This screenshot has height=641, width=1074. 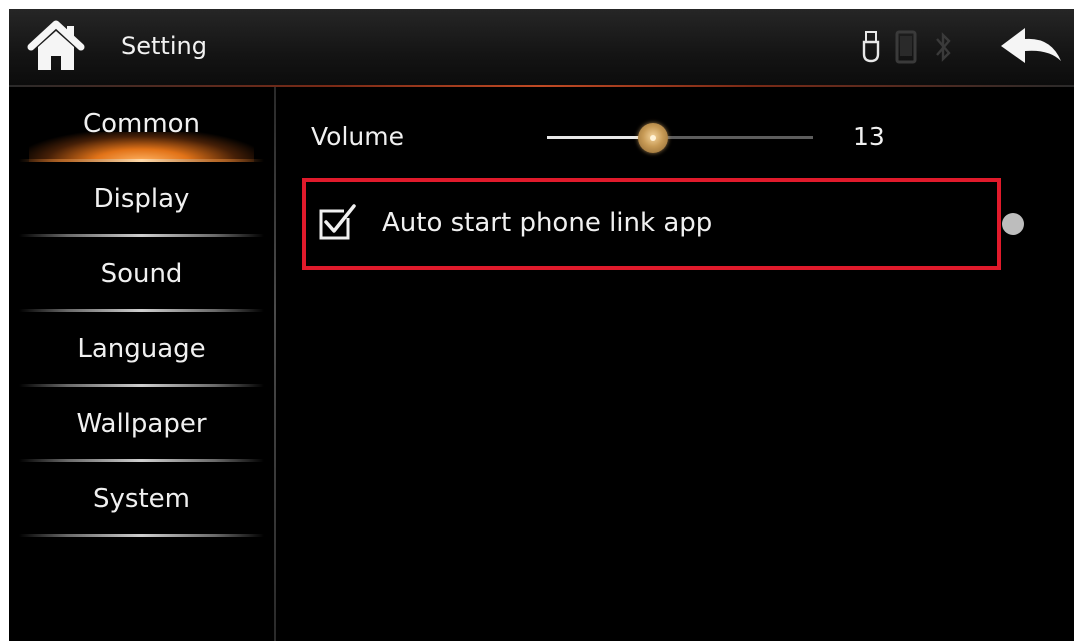 I want to click on sidebar-item-label: System, so click(x=141, y=499).